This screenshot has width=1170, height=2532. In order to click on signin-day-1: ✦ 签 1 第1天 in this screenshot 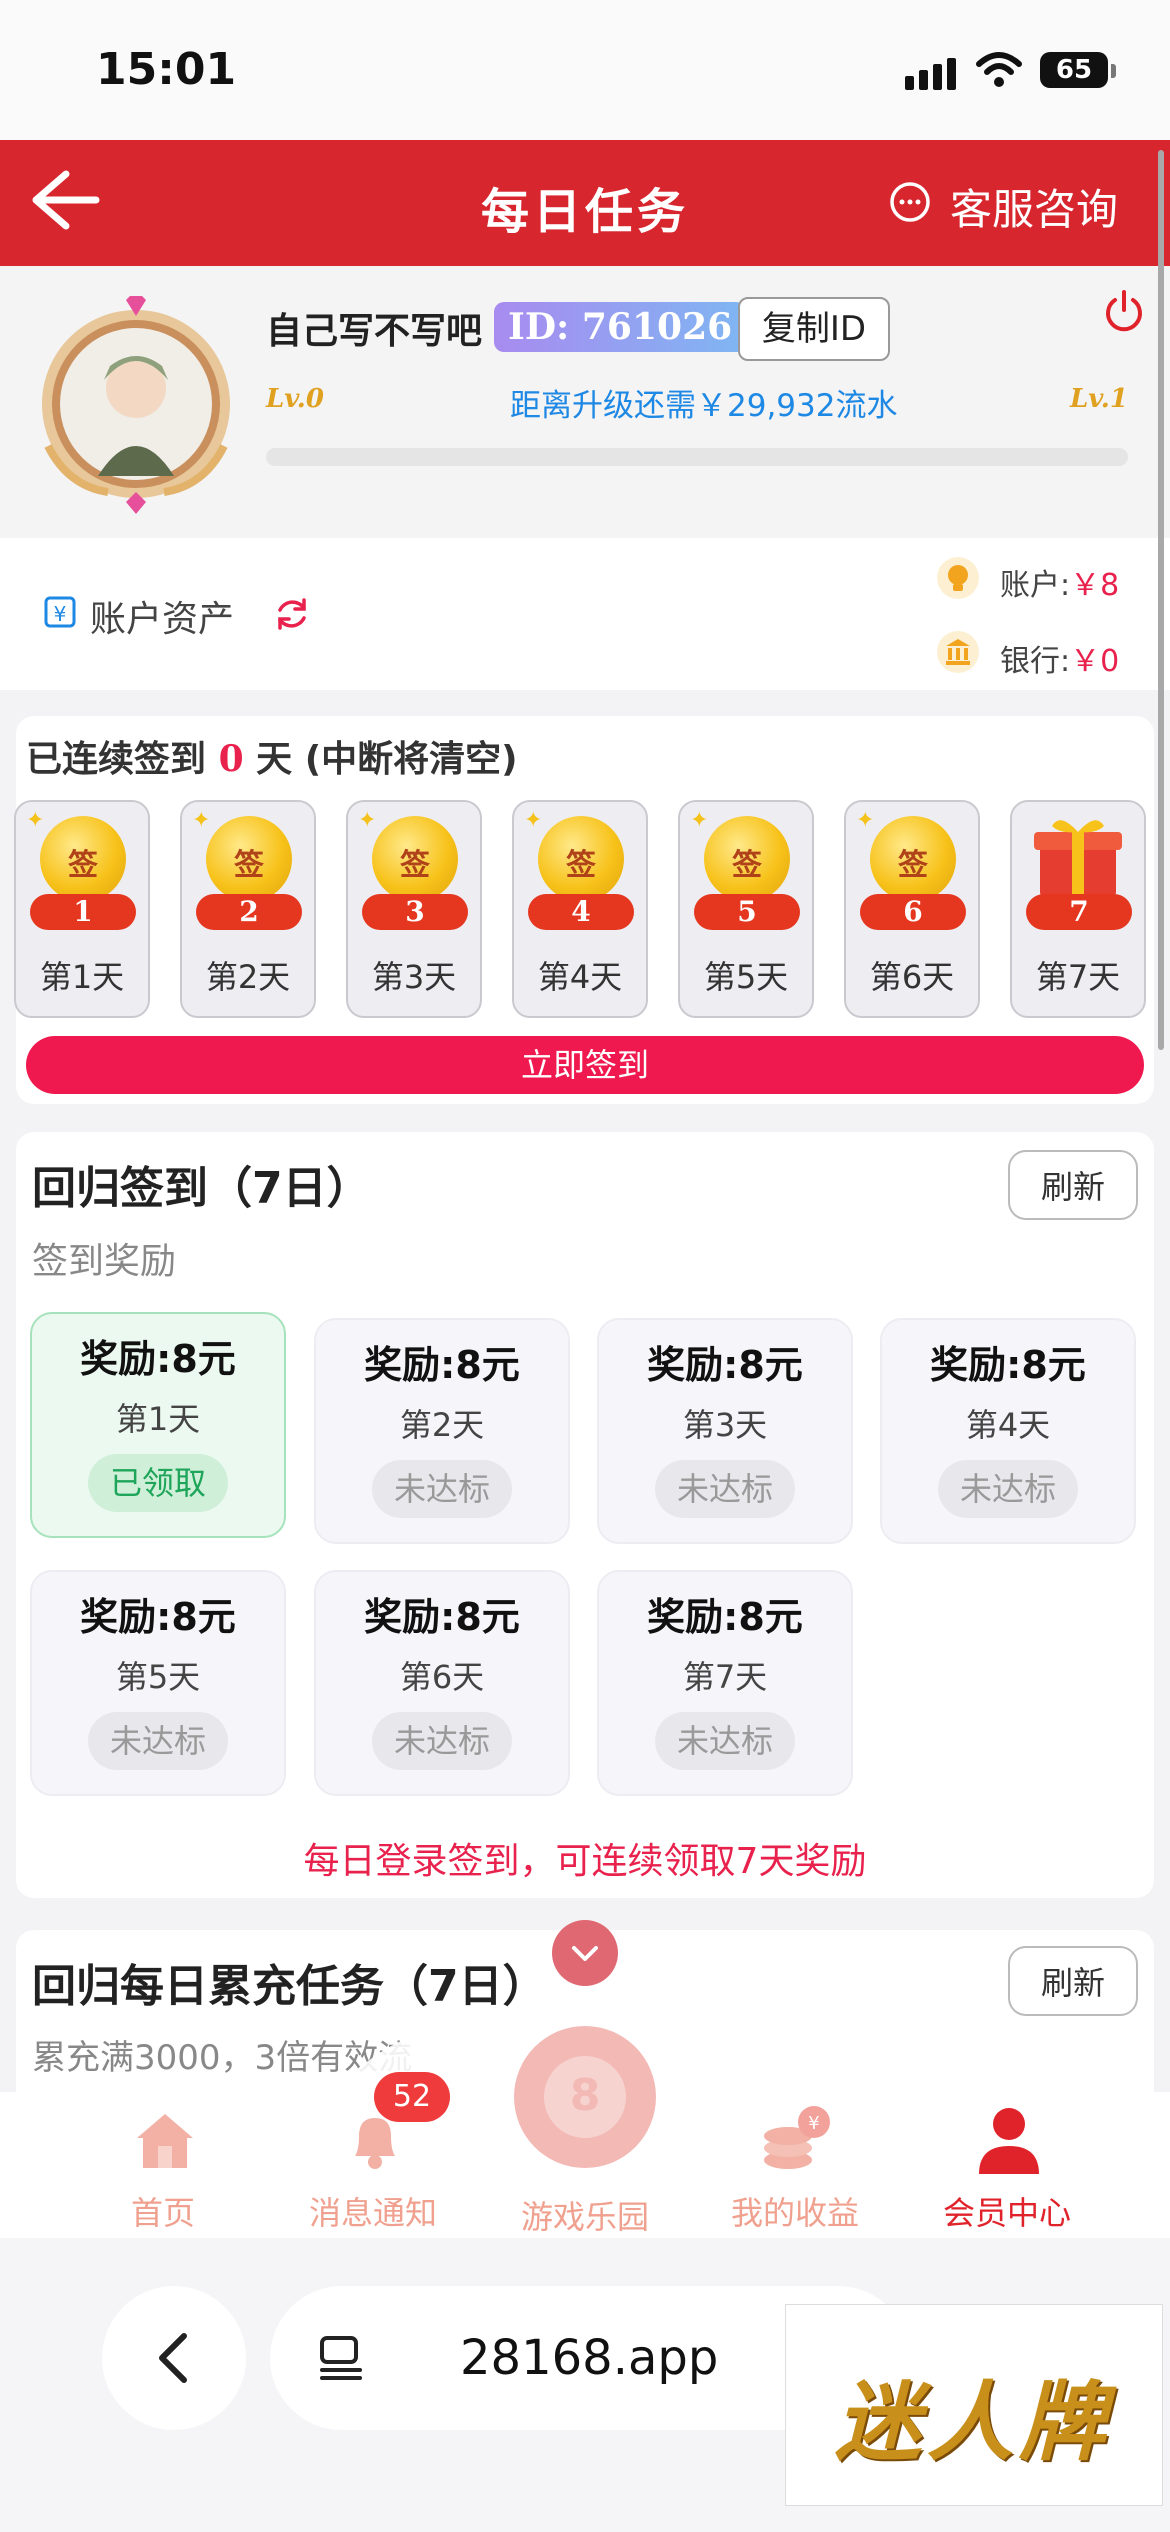, I will do `click(82, 909)`.